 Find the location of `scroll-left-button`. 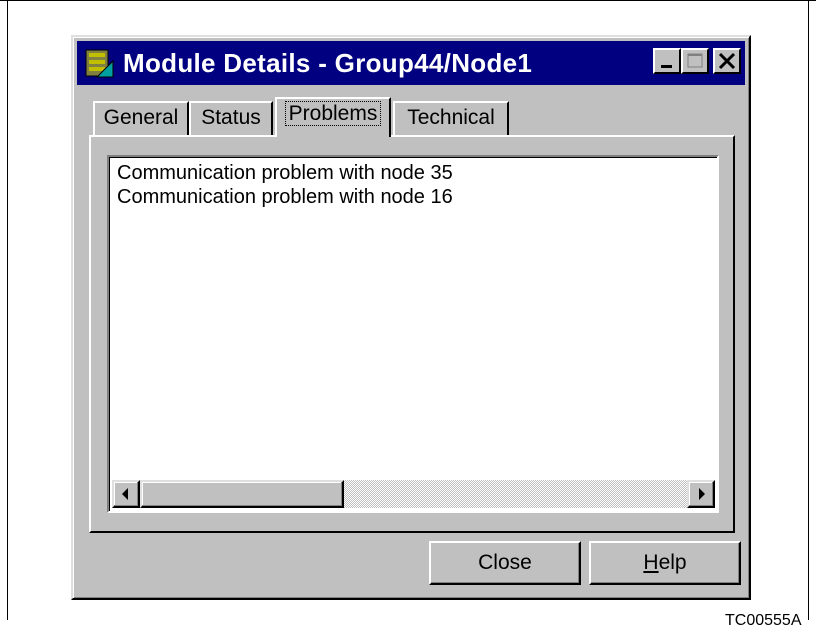

scroll-left-button is located at coordinates (126, 494).